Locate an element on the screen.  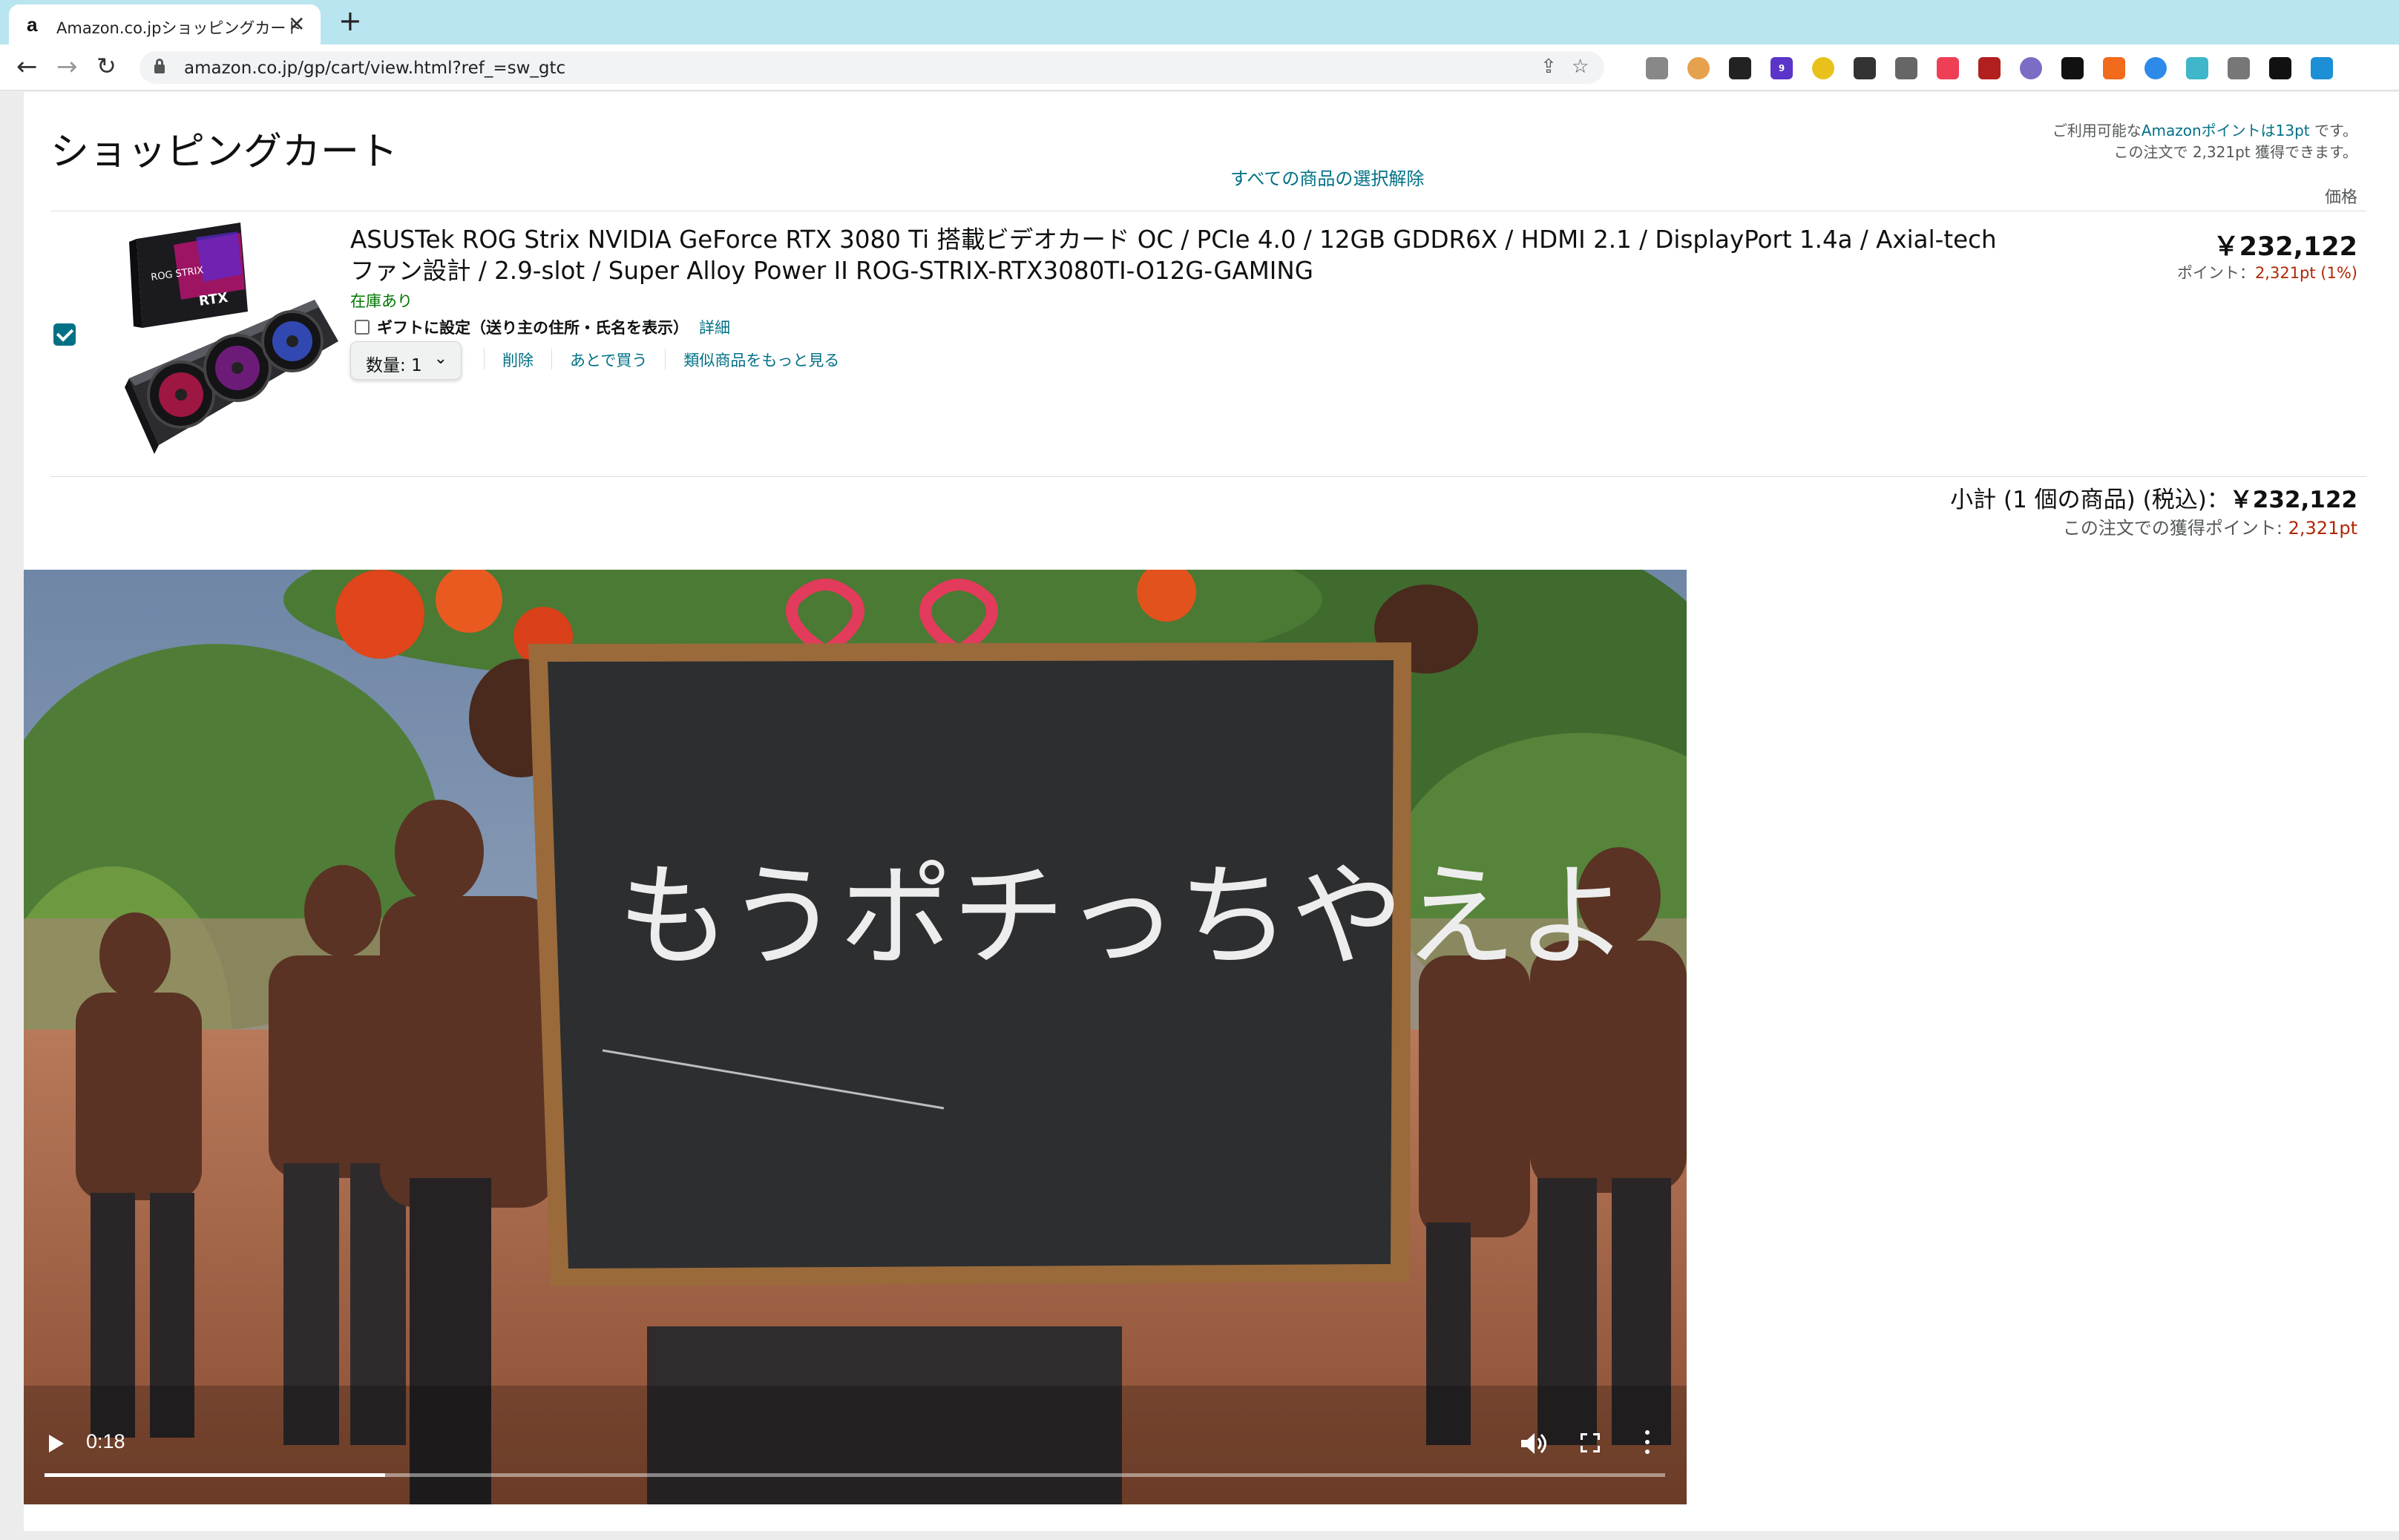
extension-9-icon is located at coordinates (1989, 68).